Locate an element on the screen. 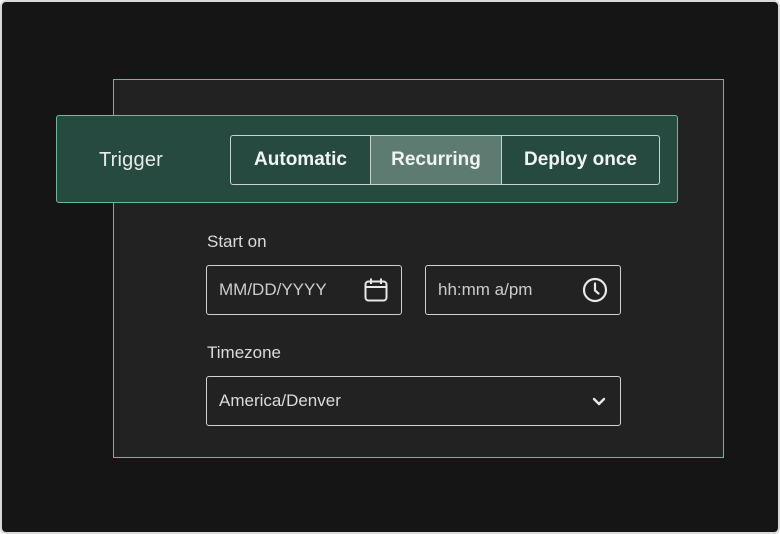  trigger-option-automatic: Automatic is located at coordinates (301, 160).